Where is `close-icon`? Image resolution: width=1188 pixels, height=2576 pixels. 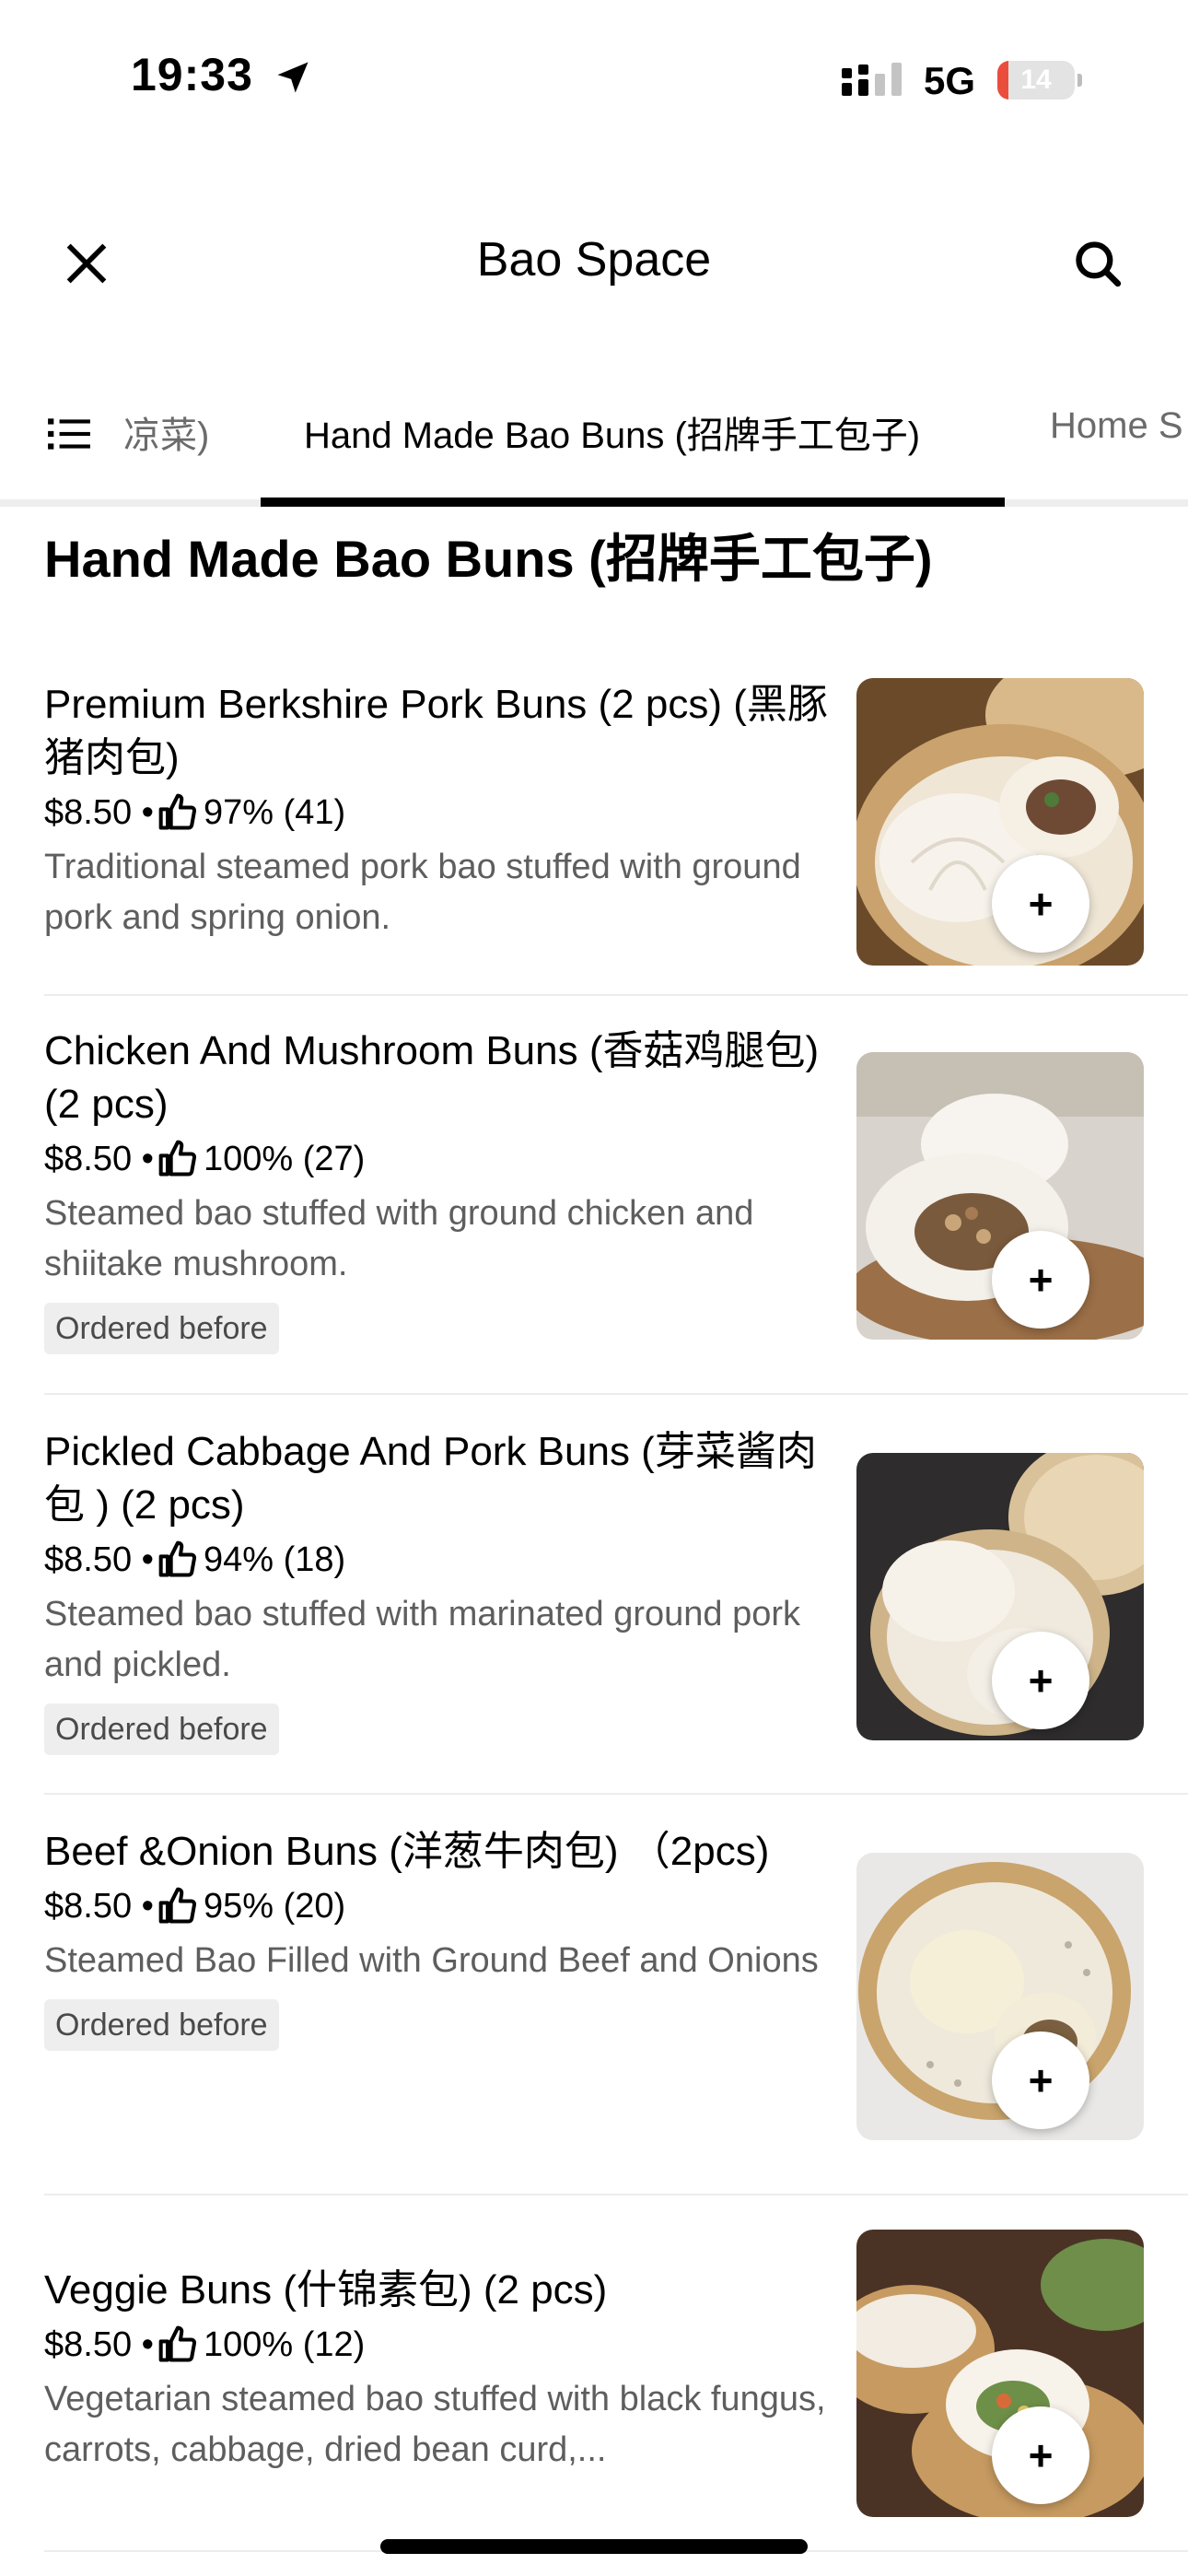 close-icon is located at coordinates (86, 263).